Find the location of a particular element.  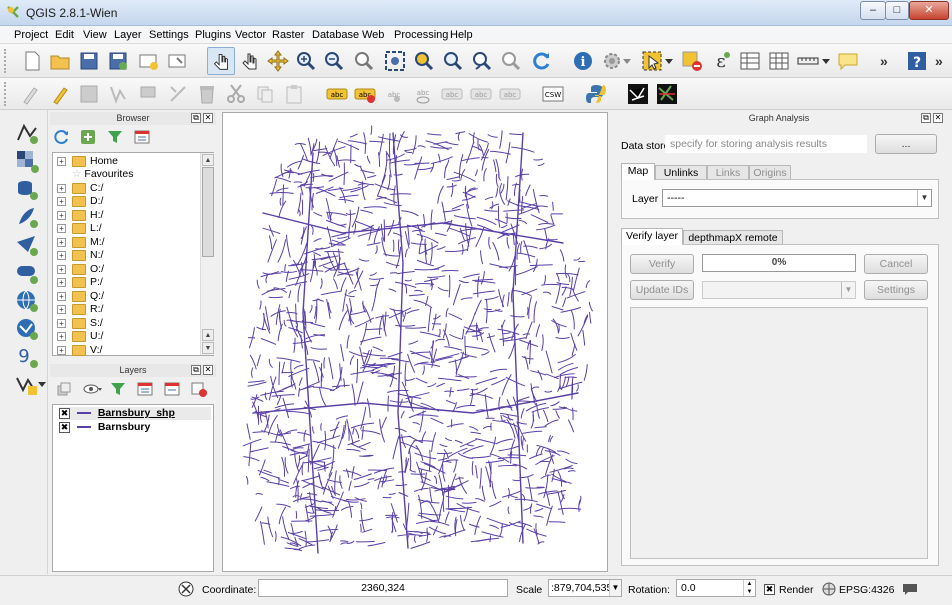

change-label-icon: abc is located at coordinates (510, 94).